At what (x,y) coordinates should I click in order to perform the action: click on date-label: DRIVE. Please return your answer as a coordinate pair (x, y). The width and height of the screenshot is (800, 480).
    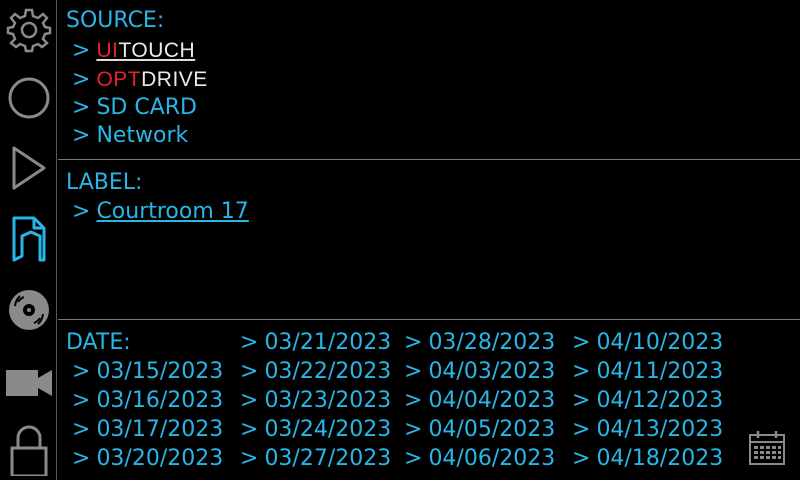
    Looking at the image, I should click on (174, 79).